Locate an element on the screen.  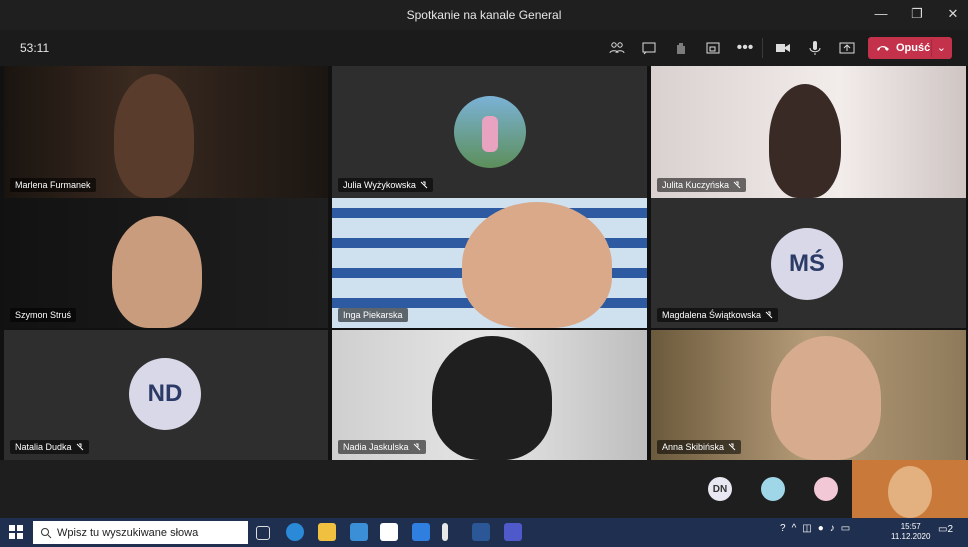
participant-name-tag: Anna Skibińska is located at coordinates (699, 447).